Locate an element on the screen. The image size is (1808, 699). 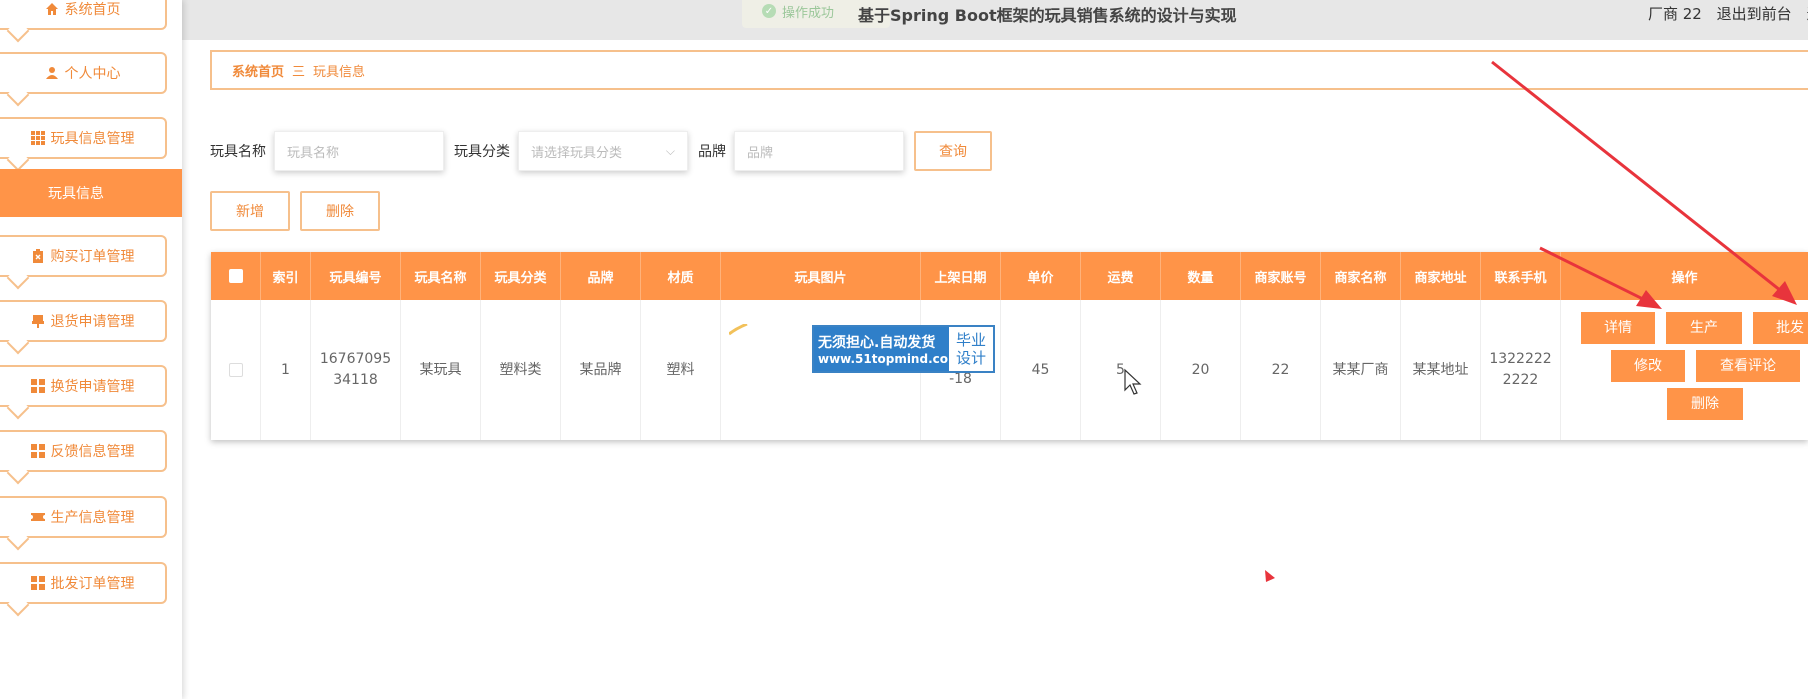
header-cell: 上架日期 is located at coordinates (961, 276).